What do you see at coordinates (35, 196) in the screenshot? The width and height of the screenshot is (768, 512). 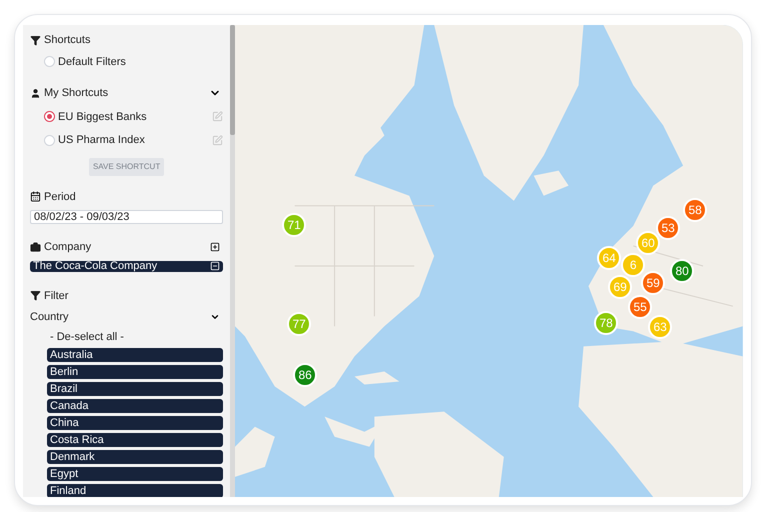 I see `calendar-icon` at bounding box center [35, 196].